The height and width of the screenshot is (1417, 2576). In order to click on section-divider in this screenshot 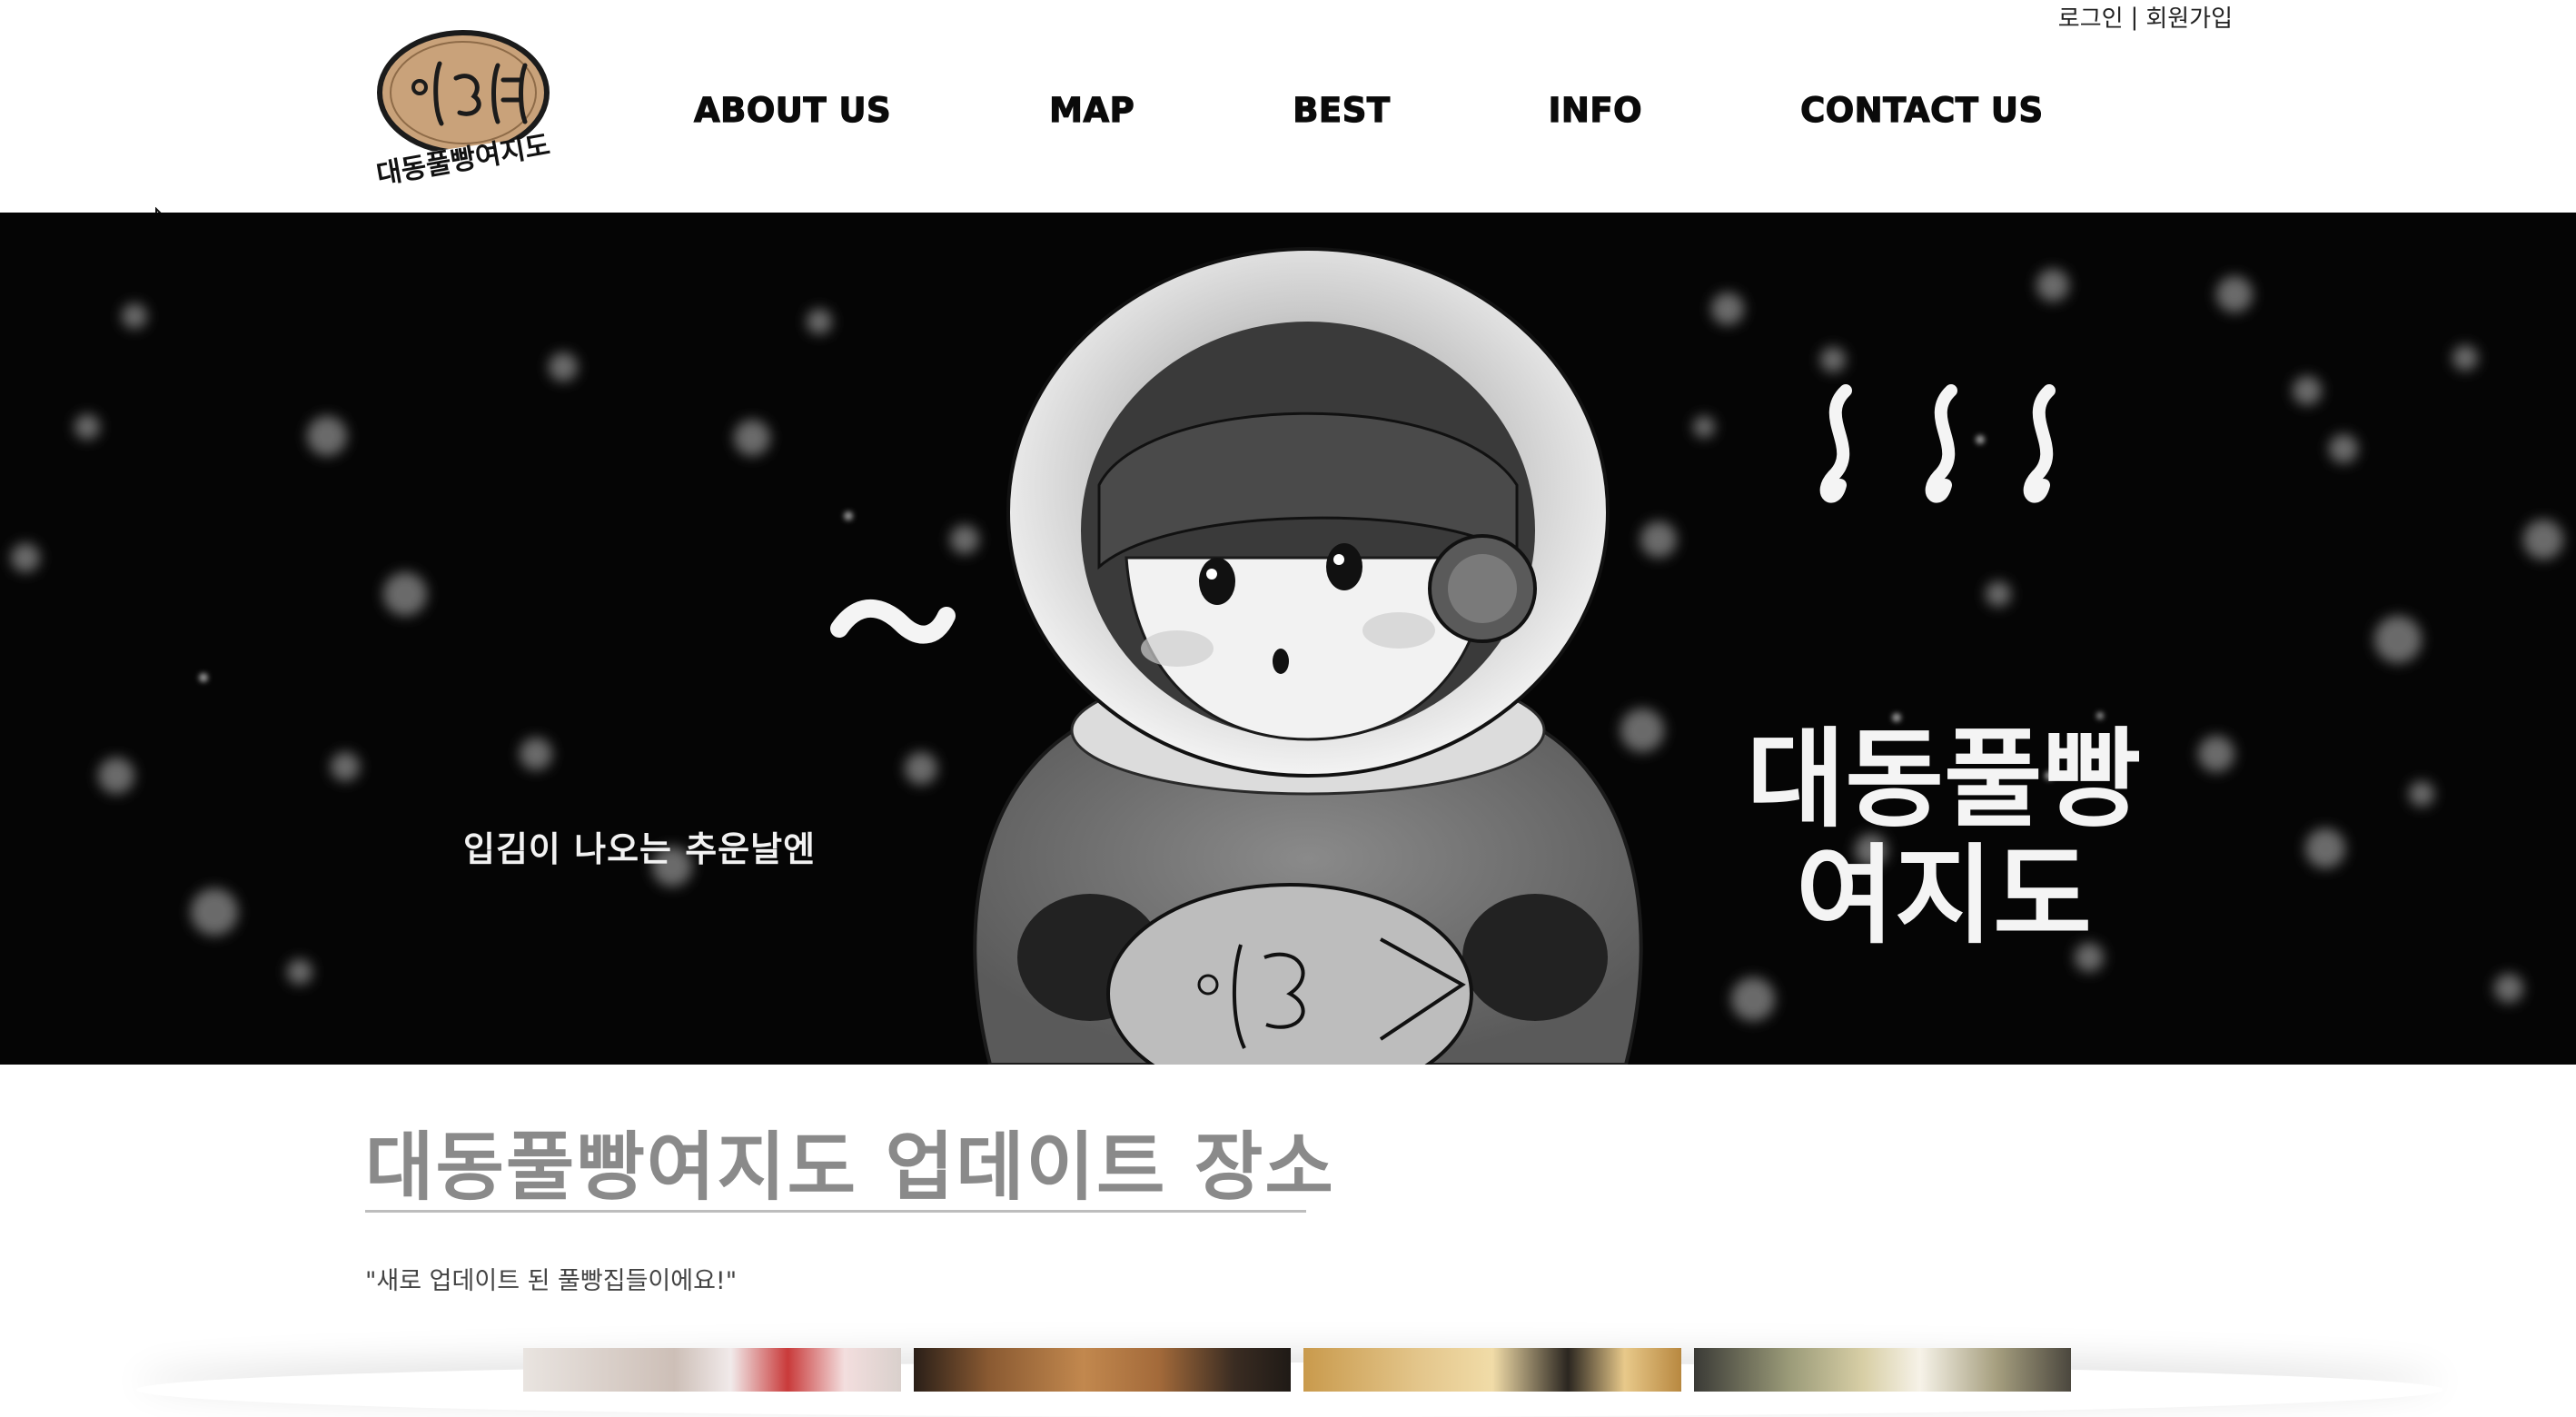, I will do `click(835, 1211)`.